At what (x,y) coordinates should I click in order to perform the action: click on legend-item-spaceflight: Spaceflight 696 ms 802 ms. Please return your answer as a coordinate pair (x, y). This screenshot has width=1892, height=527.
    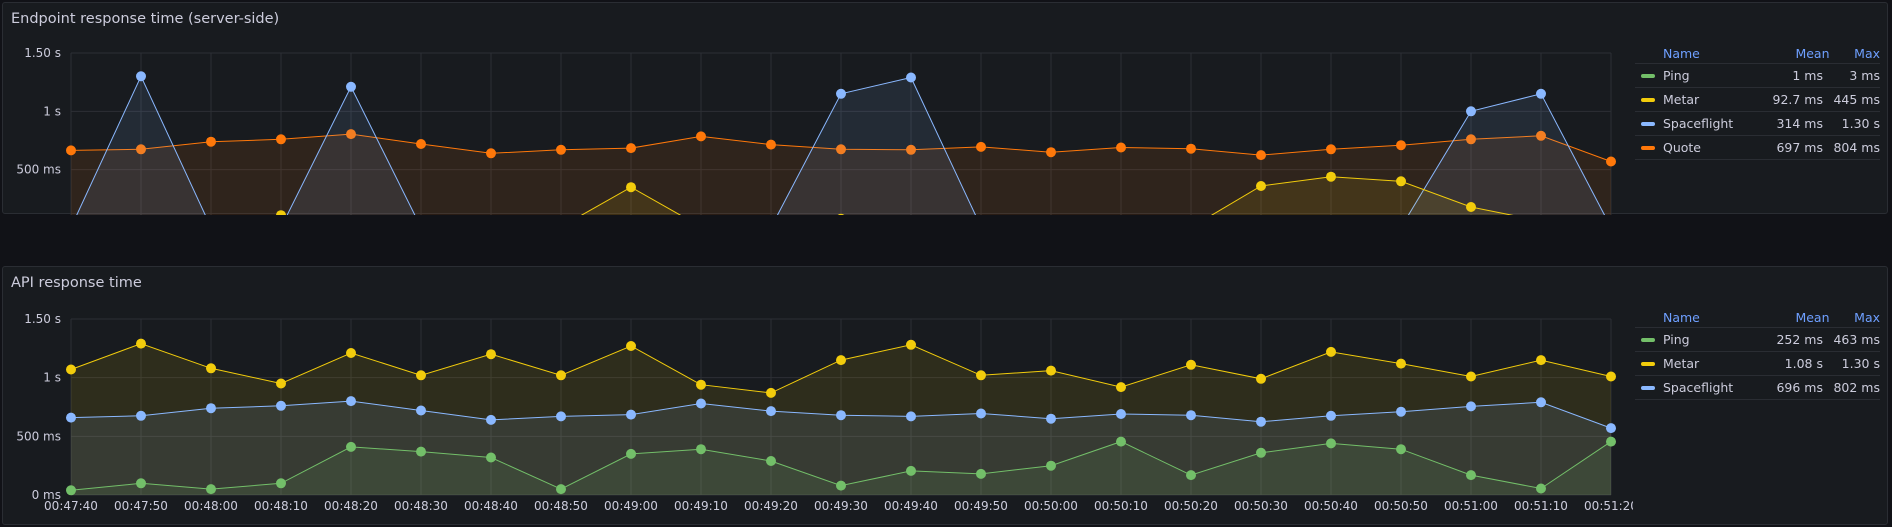
    Looking at the image, I should click on (1757, 388).